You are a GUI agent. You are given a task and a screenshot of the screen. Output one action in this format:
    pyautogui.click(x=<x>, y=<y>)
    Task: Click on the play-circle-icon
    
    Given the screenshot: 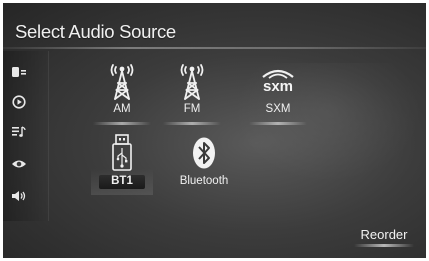 What is the action you would take?
    pyautogui.click(x=19, y=102)
    